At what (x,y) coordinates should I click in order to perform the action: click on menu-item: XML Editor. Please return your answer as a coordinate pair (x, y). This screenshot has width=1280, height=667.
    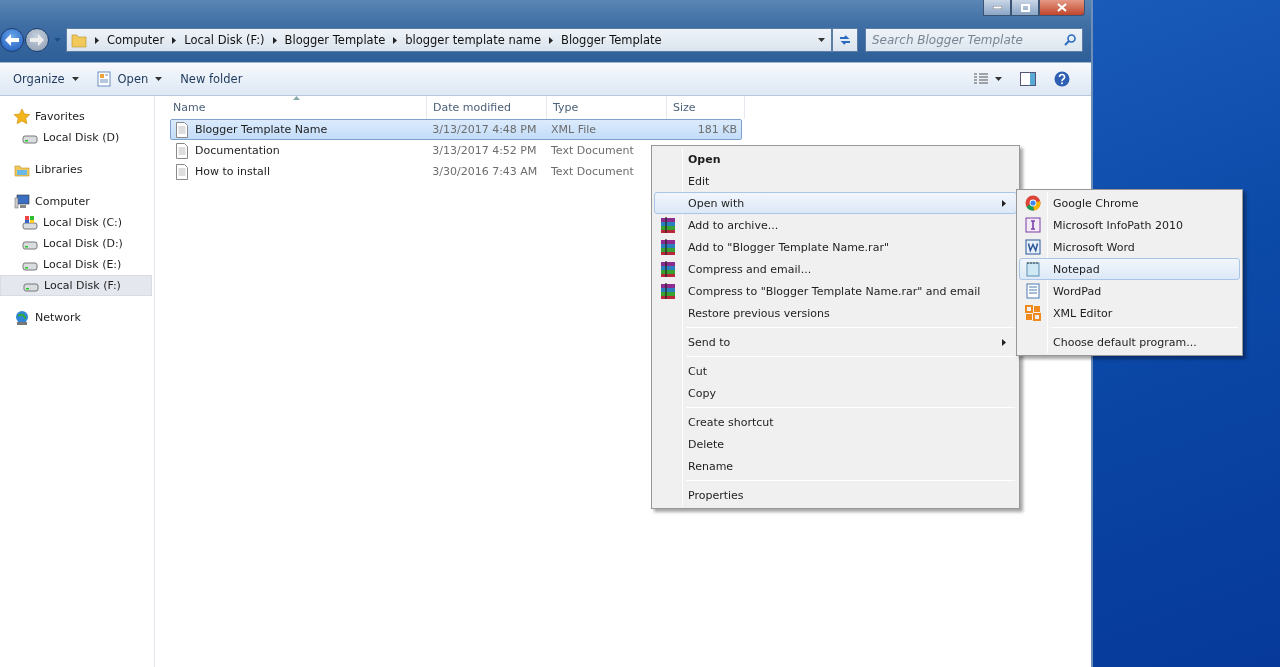
    Looking at the image, I should click on (1129, 313).